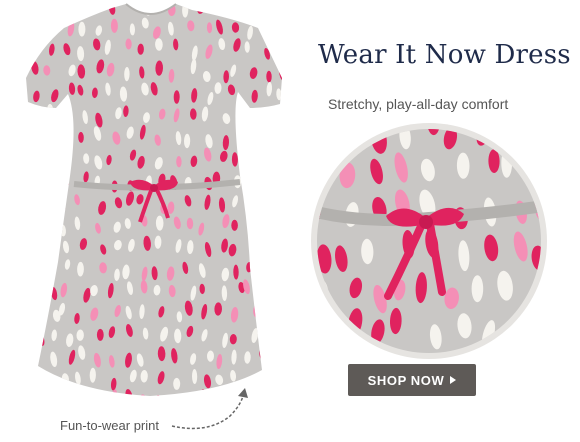  What do you see at coordinates (418, 104) in the screenshot?
I see `product-subtitle: Stretchy, play-all-day comfort` at bounding box center [418, 104].